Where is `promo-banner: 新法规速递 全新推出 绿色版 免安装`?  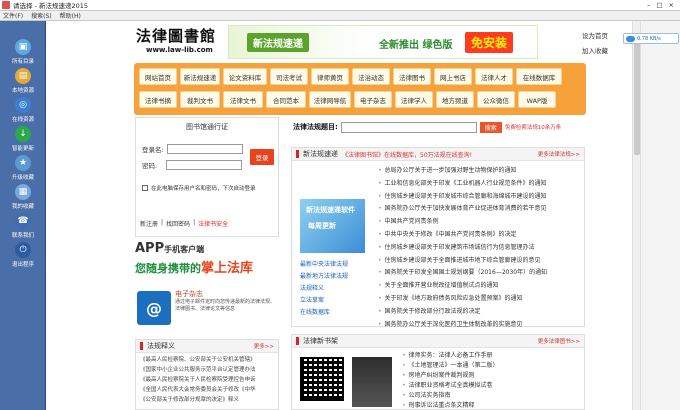
promo-banner: 新法规速递 全新推出 绿色版 免安装 is located at coordinates (383, 42).